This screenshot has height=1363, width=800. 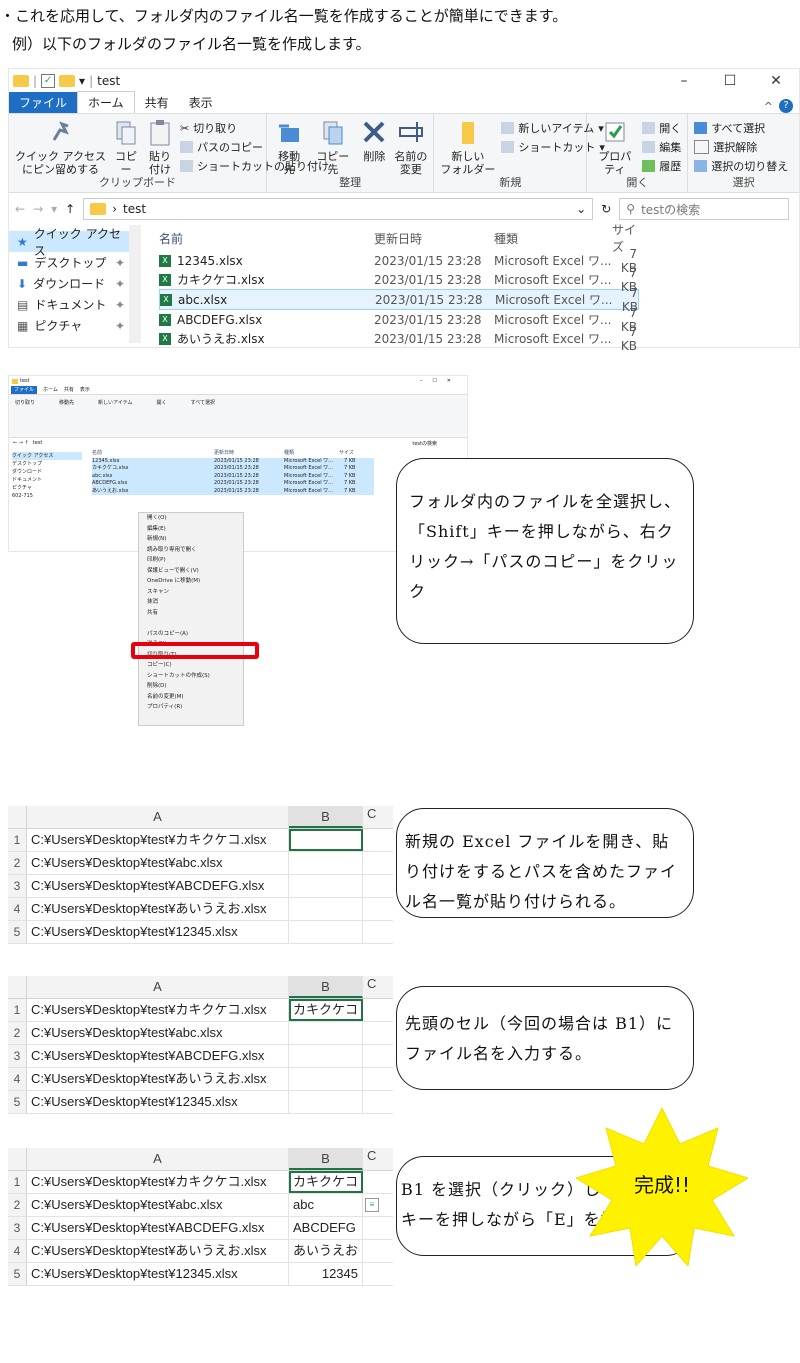 I want to click on qat-dropdown-icon: ▾, so click(x=82, y=81).